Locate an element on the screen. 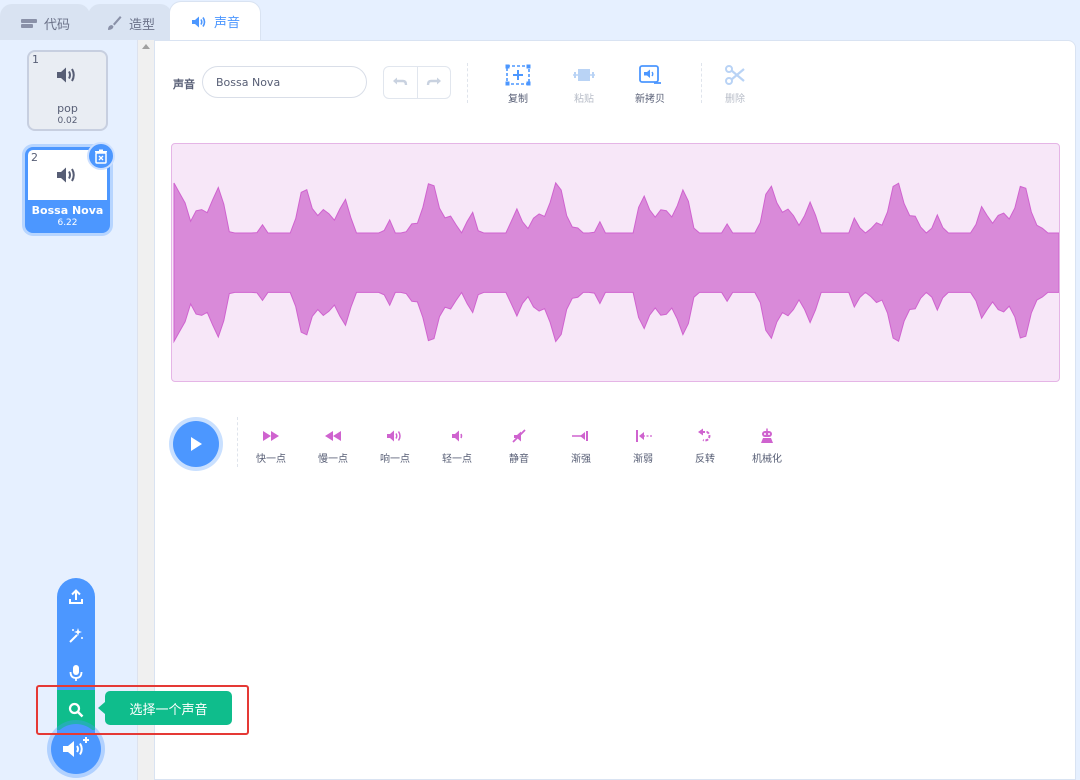  editor-tabs: 代码 造型 声音 is located at coordinates (540, 20).